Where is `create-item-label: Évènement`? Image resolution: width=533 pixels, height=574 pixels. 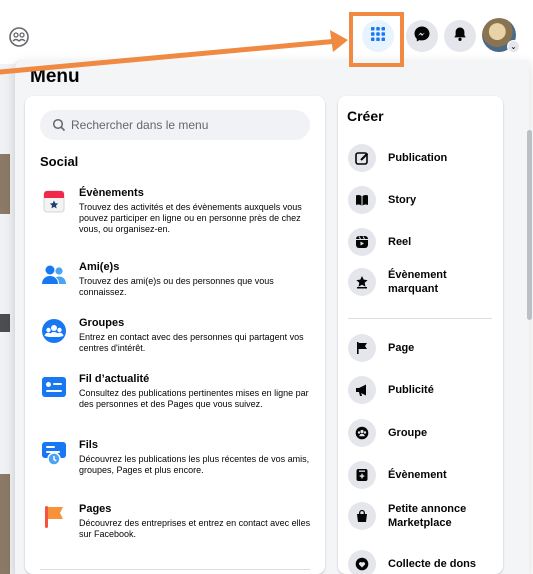
create-item-label: Évènement is located at coordinates (417, 475).